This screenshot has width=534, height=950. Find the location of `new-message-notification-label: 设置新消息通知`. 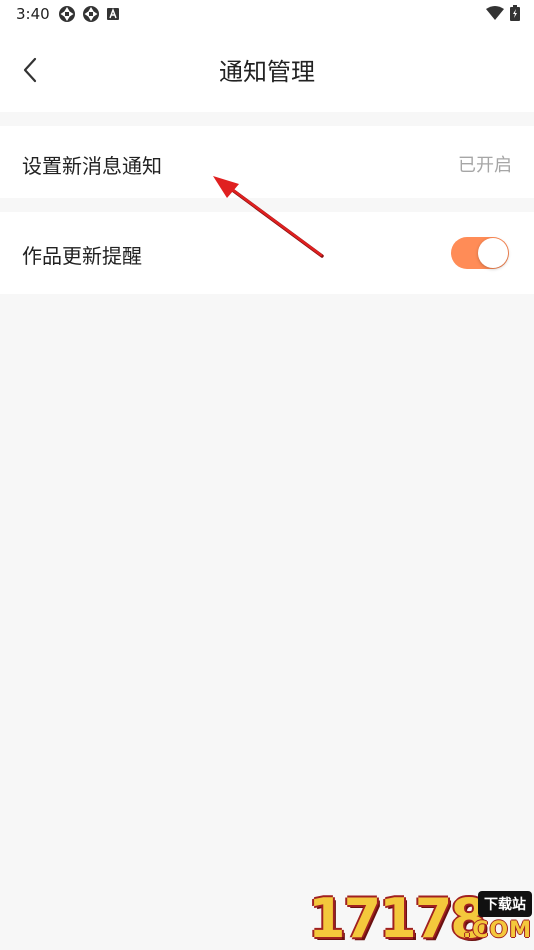

new-message-notification-label: 设置新消息通知 is located at coordinates (92, 166).